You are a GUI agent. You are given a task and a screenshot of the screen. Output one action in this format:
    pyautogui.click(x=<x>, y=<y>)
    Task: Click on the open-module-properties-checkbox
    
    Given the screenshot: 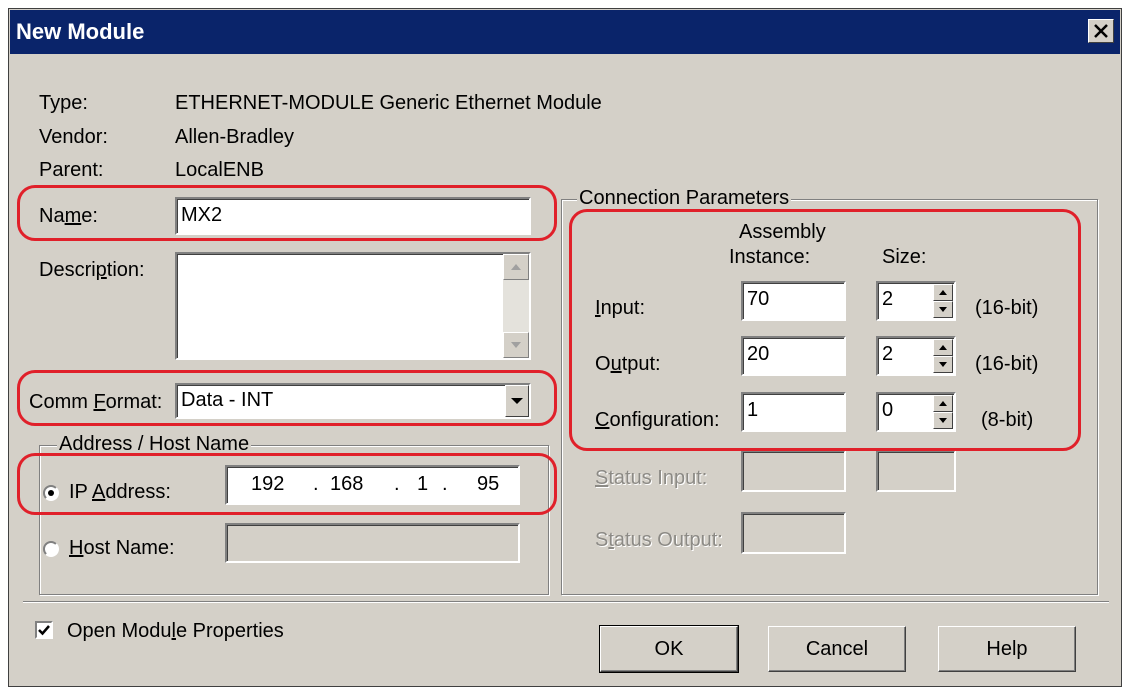 What is the action you would take?
    pyautogui.click(x=44, y=630)
    